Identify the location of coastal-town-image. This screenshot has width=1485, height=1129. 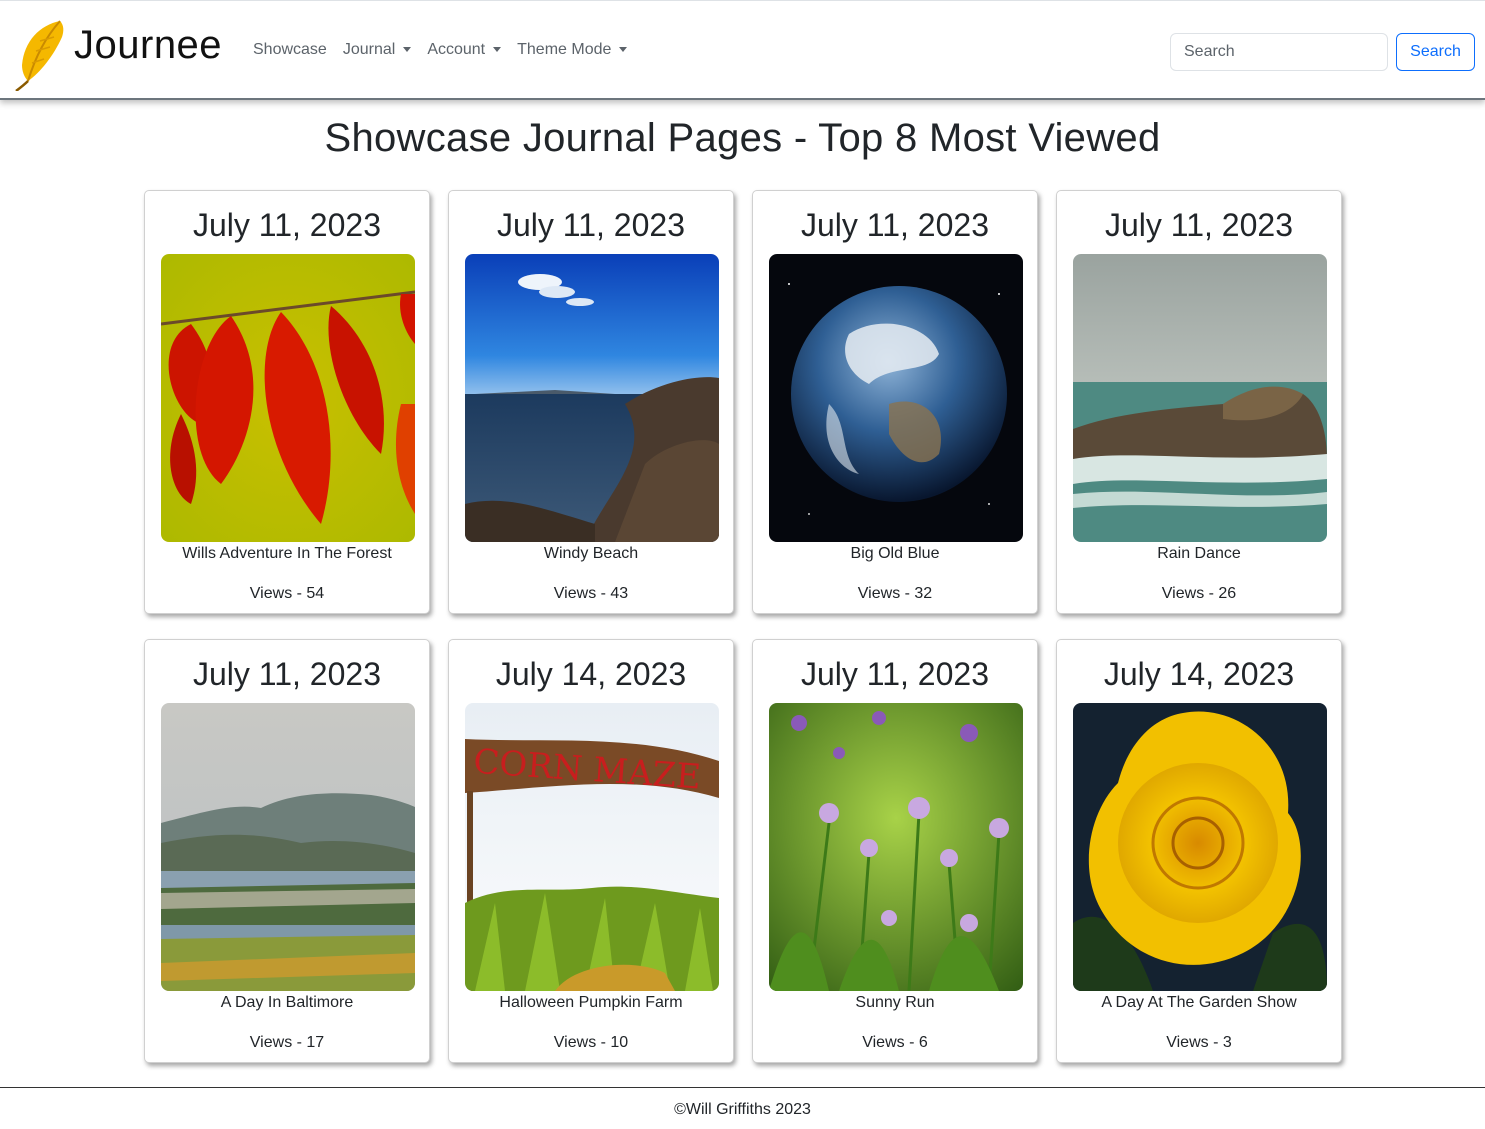
(288, 847).